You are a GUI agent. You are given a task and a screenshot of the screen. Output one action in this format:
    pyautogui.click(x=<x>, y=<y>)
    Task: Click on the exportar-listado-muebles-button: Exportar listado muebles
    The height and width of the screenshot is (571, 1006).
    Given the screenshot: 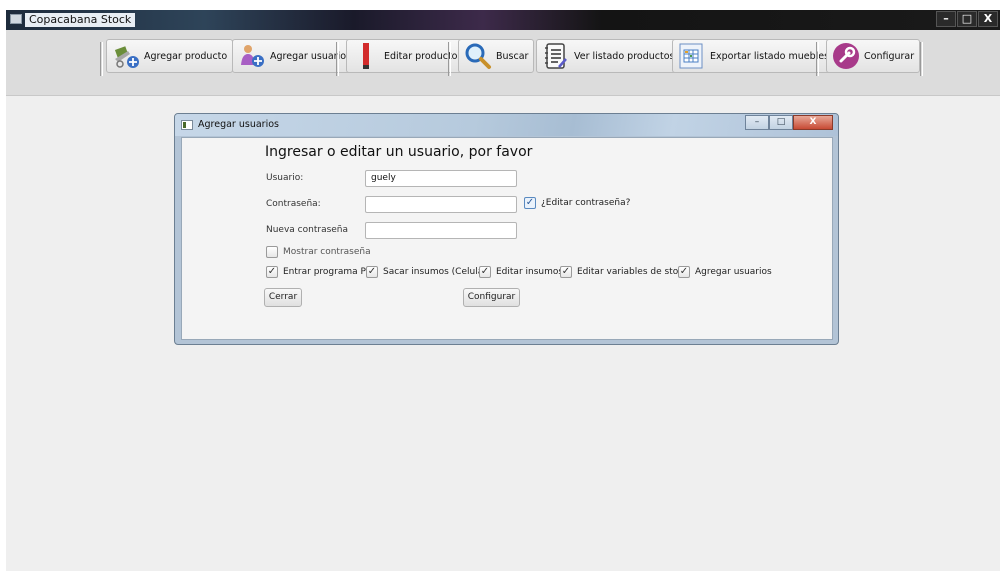 What is the action you would take?
    pyautogui.click(x=754, y=56)
    